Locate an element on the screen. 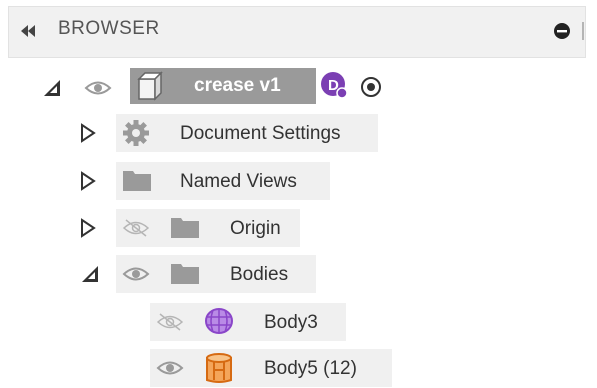 Image resolution: width=597 pixels, height=388 pixels. gear-icon is located at coordinates (136, 133).